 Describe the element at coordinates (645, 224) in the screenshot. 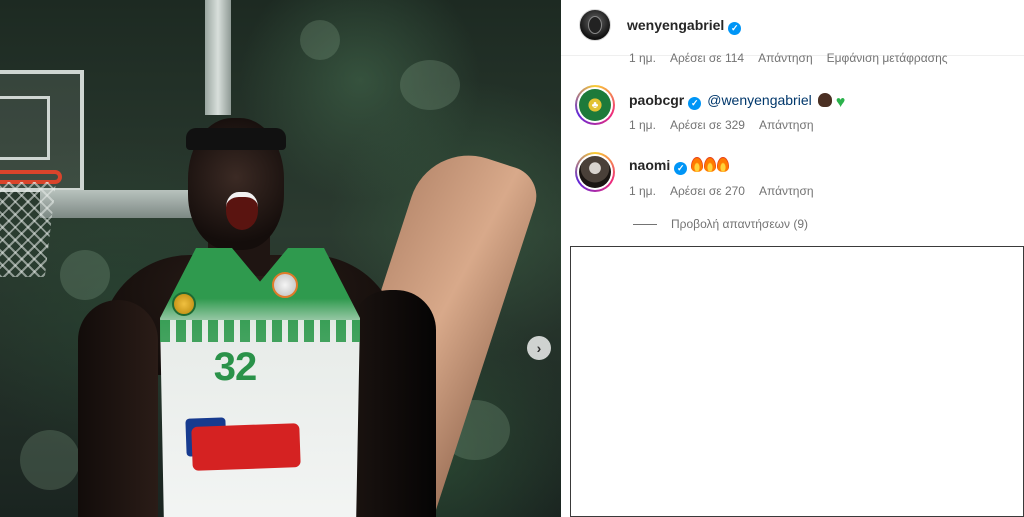

I see `replies-line-divider` at that location.